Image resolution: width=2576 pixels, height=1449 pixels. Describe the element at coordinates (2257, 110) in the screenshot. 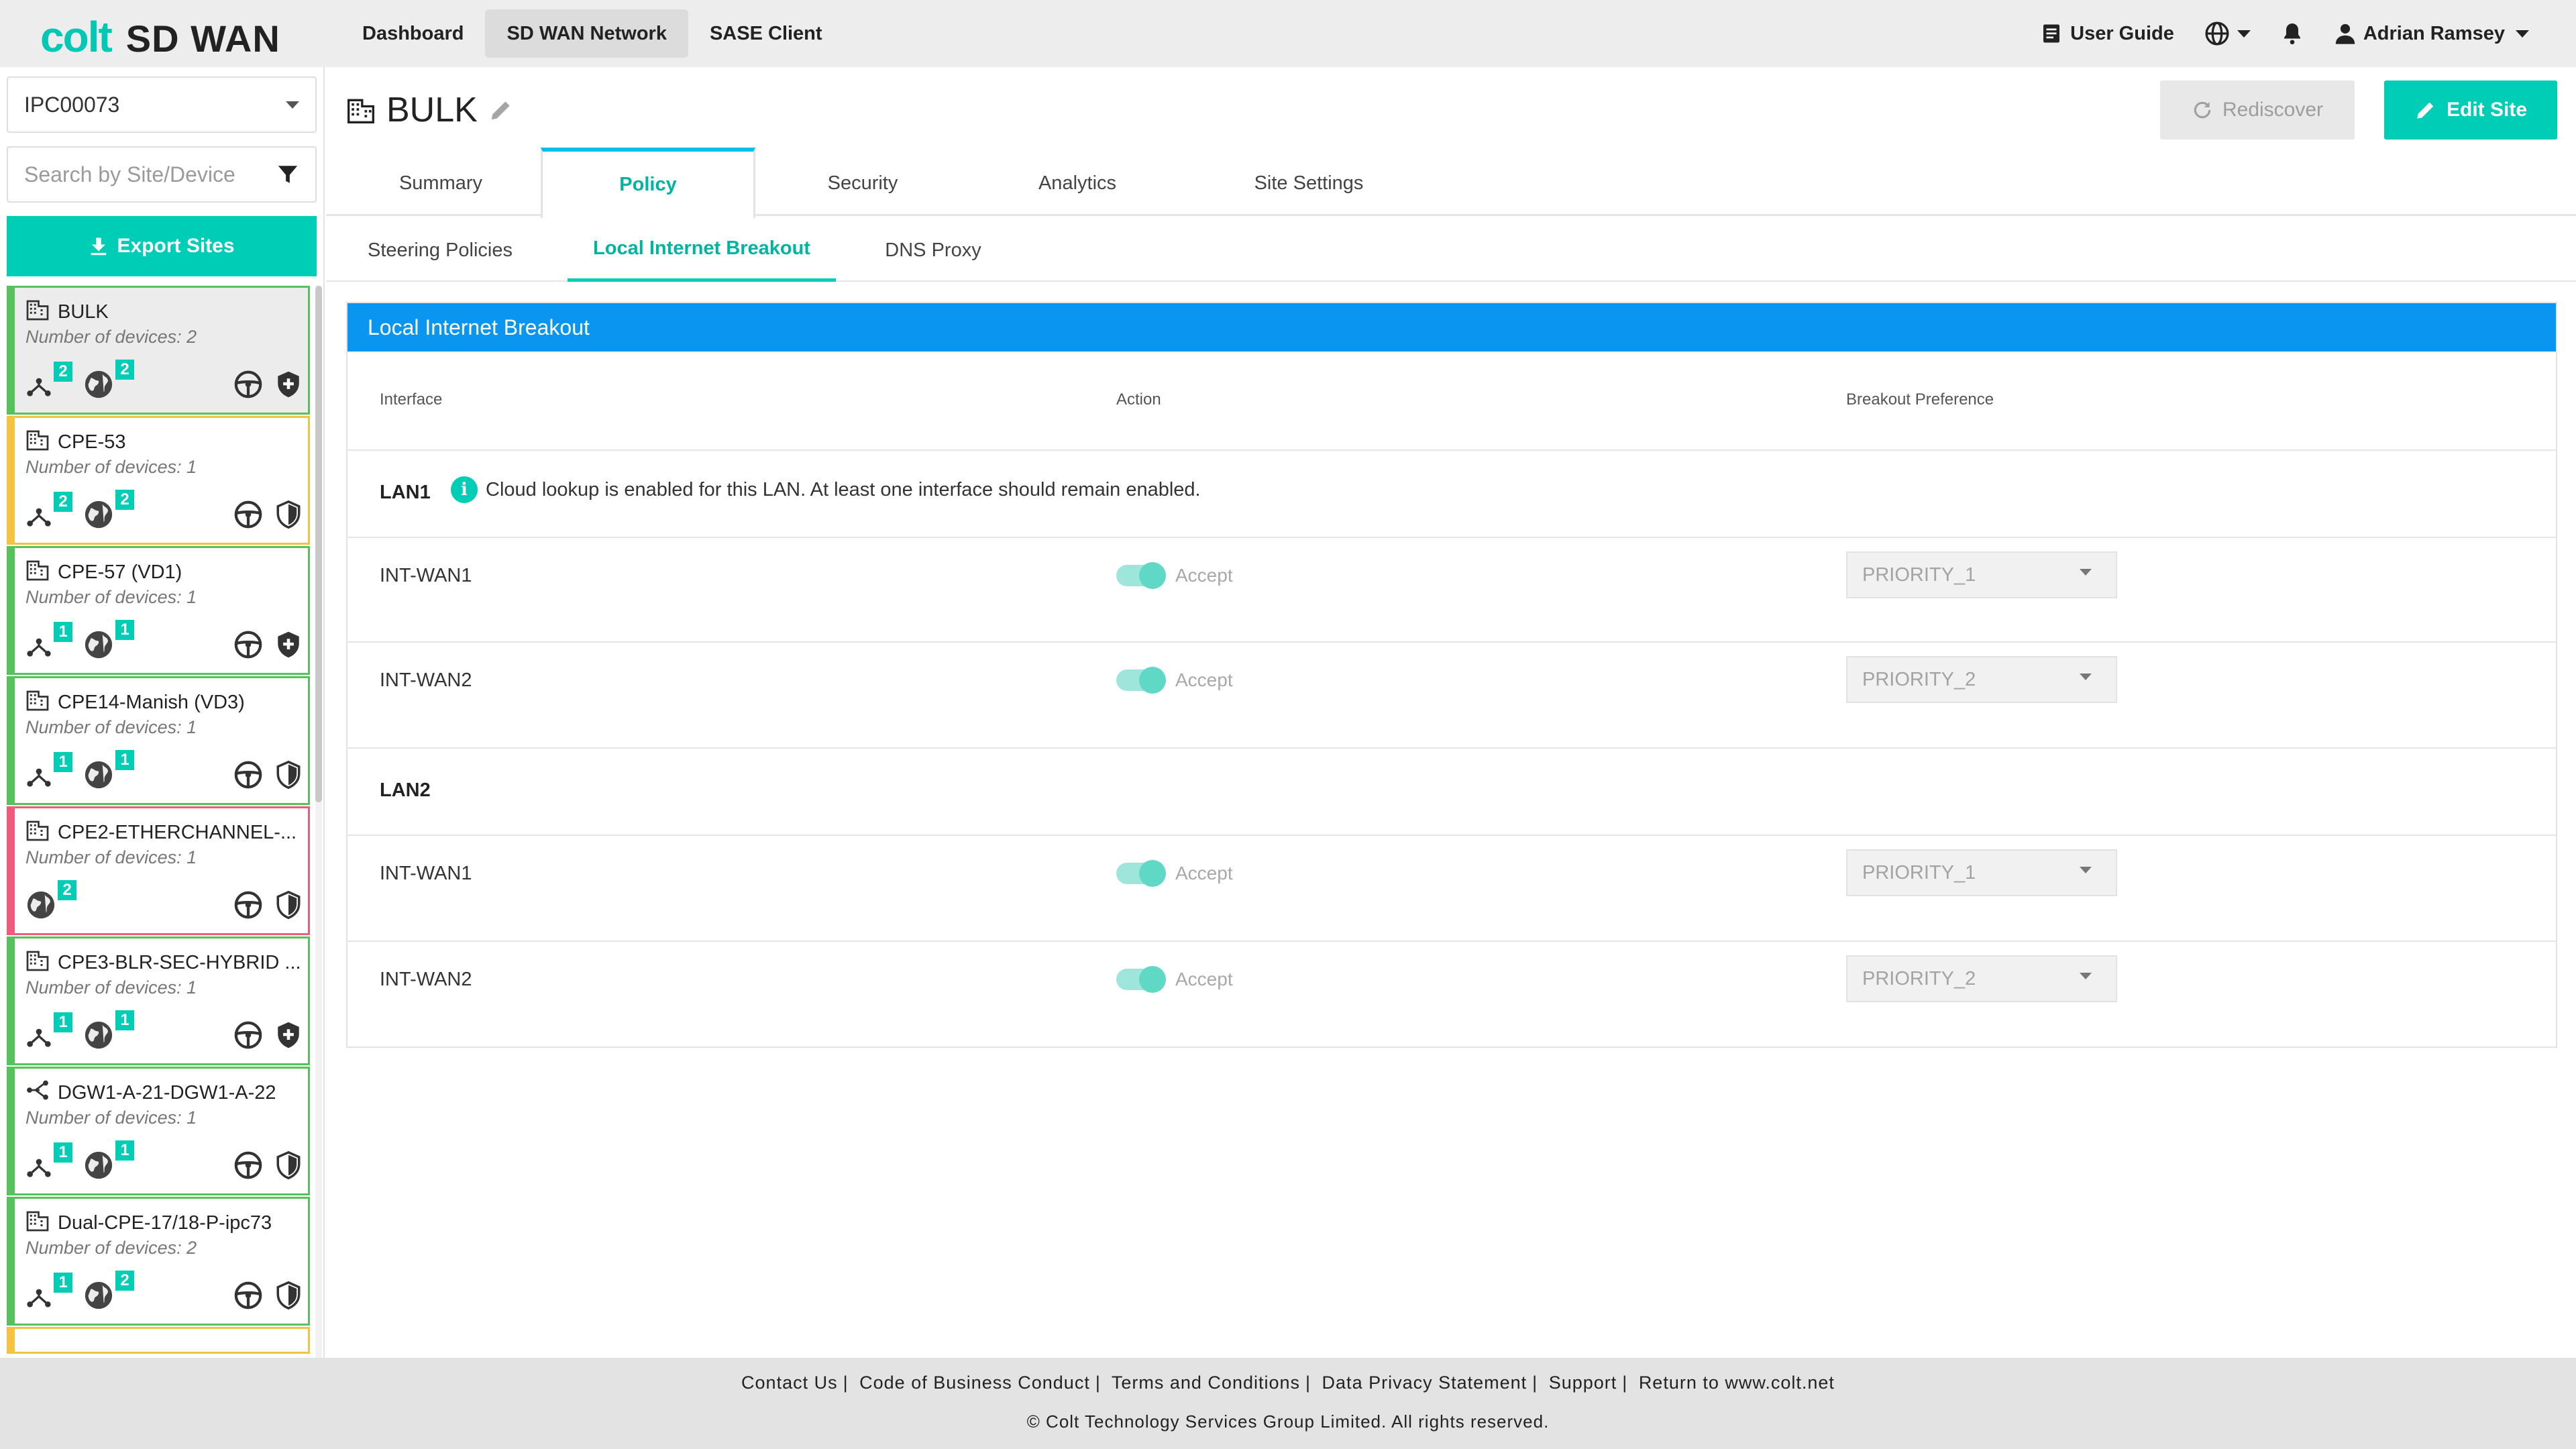

I see `rediscover-button: Rediscover` at that location.